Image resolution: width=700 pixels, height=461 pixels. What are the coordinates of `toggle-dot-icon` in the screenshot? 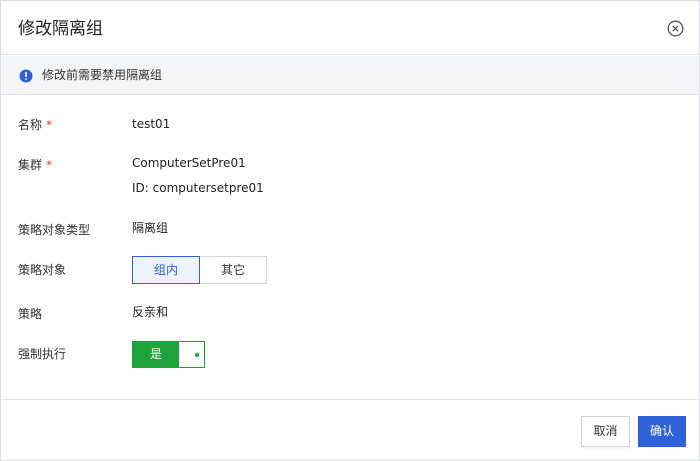 It's located at (197, 355).